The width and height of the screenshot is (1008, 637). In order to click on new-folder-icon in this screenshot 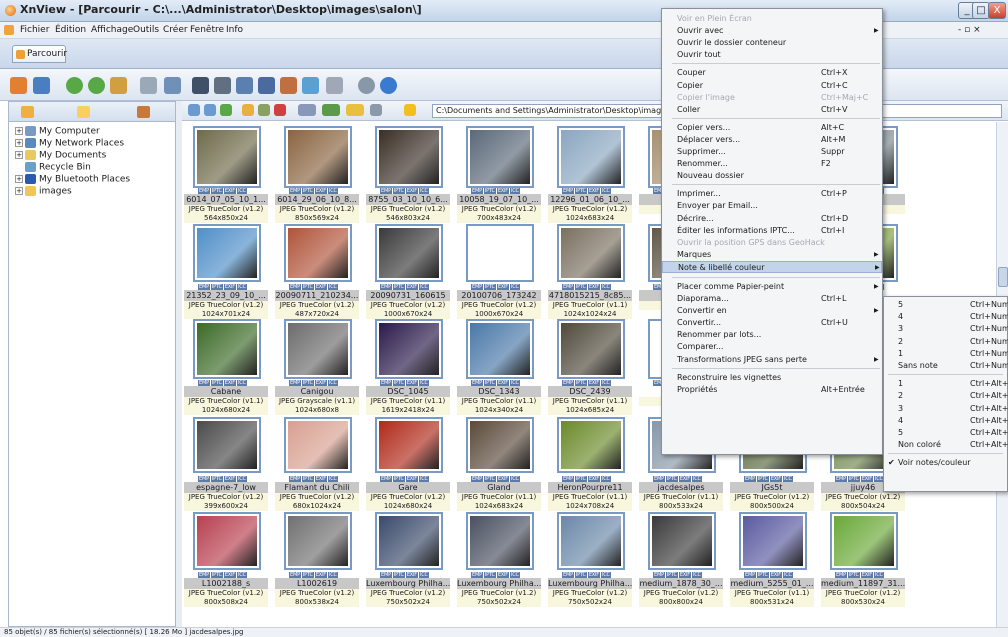, I will do `click(248, 110)`.